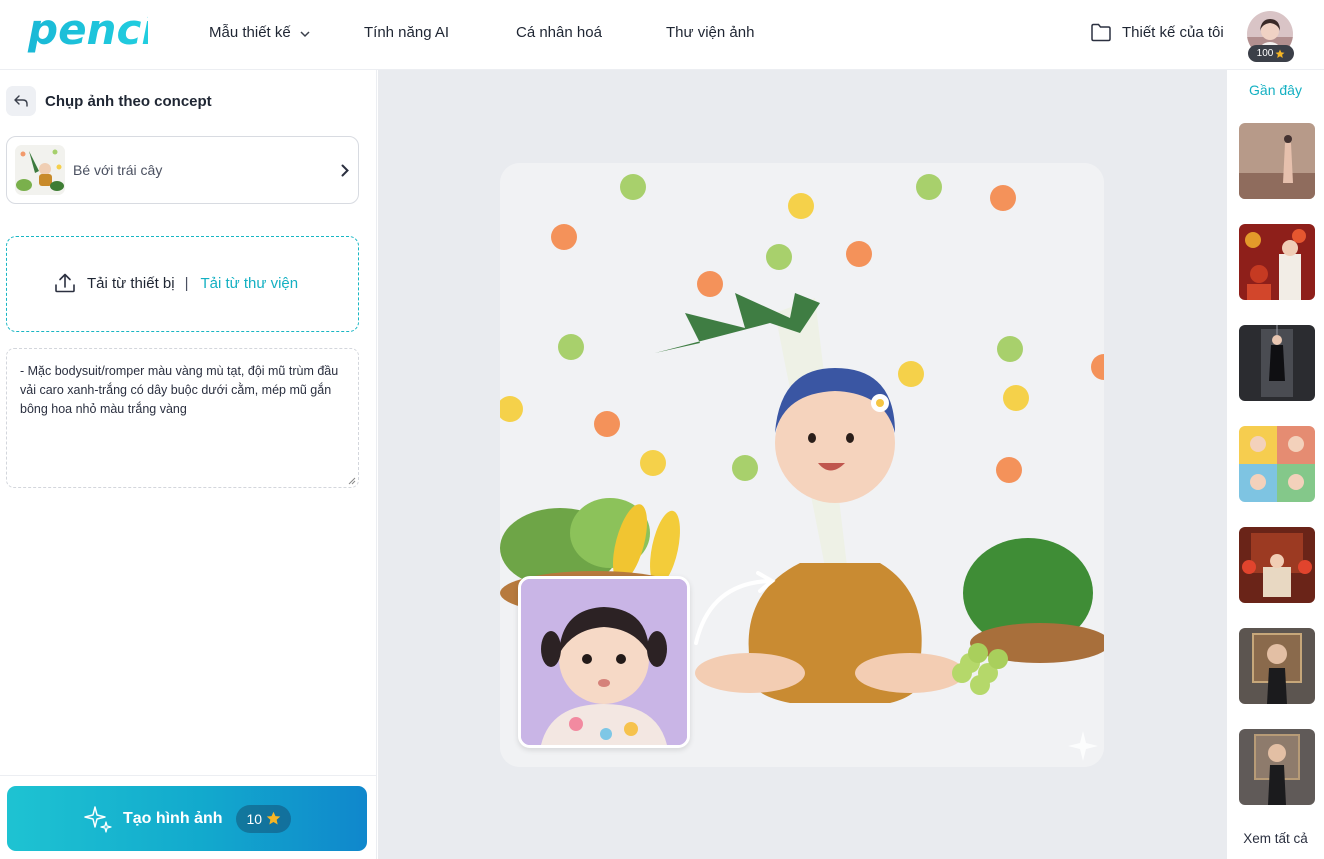 The height and width of the screenshot is (859, 1324). Describe the element at coordinates (182, 284) in the screenshot. I see `upload-area: Tải từ thiết bị | Tải từ thư viện` at that location.